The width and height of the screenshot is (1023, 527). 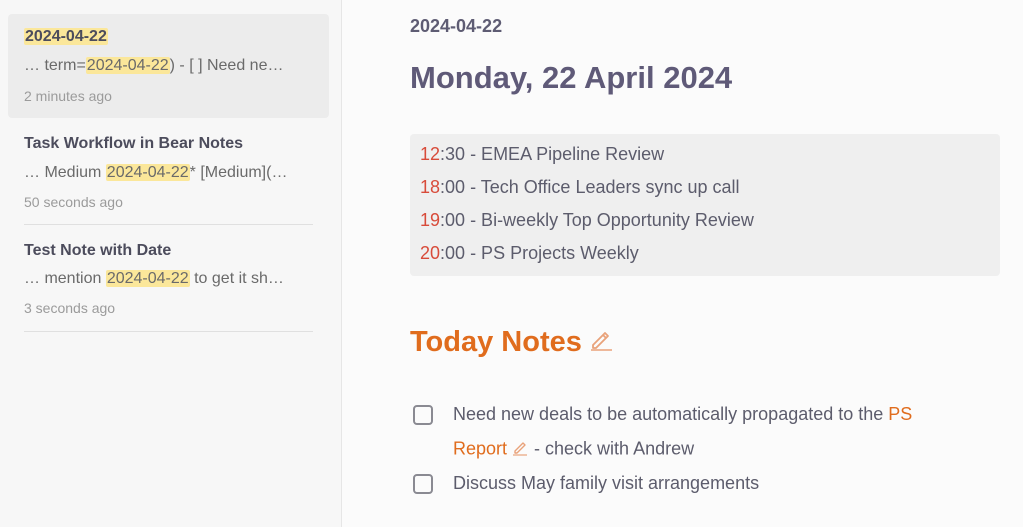 What do you see at coordinates (456, 26) in the screenshot?
I see `date-heading: 2024-04-22` at bounding box center [456, 26].